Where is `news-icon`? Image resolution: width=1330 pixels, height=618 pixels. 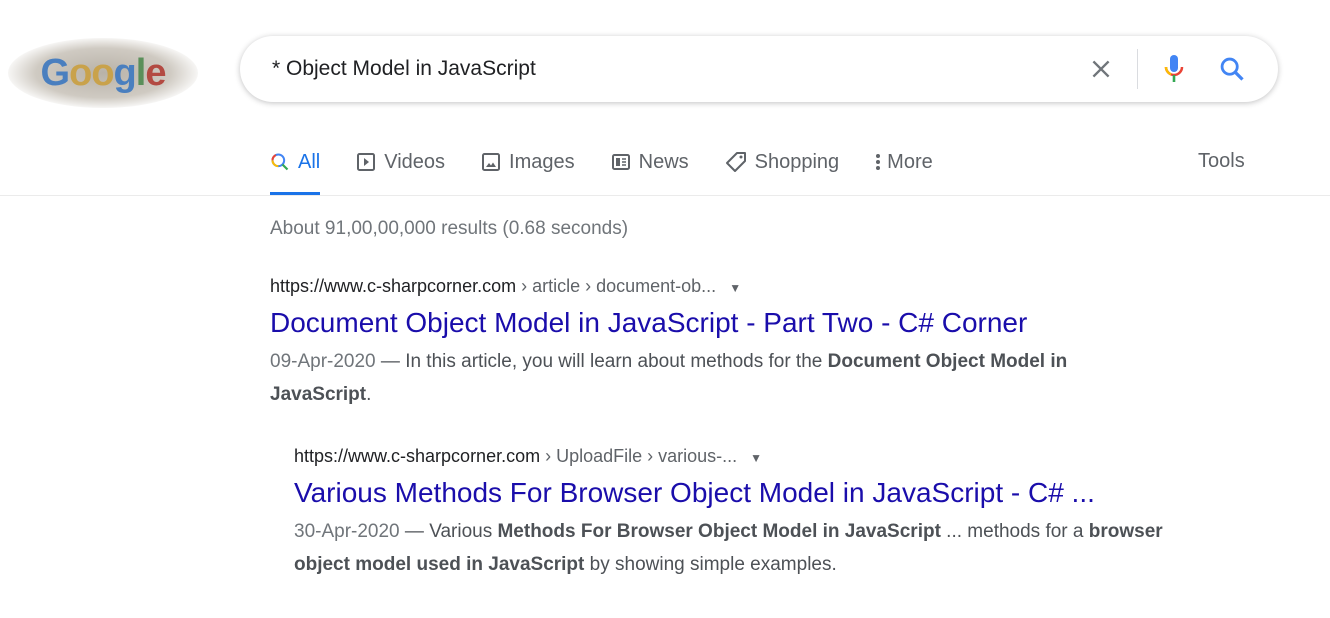 news-icon is located at coordinates (620, 162).